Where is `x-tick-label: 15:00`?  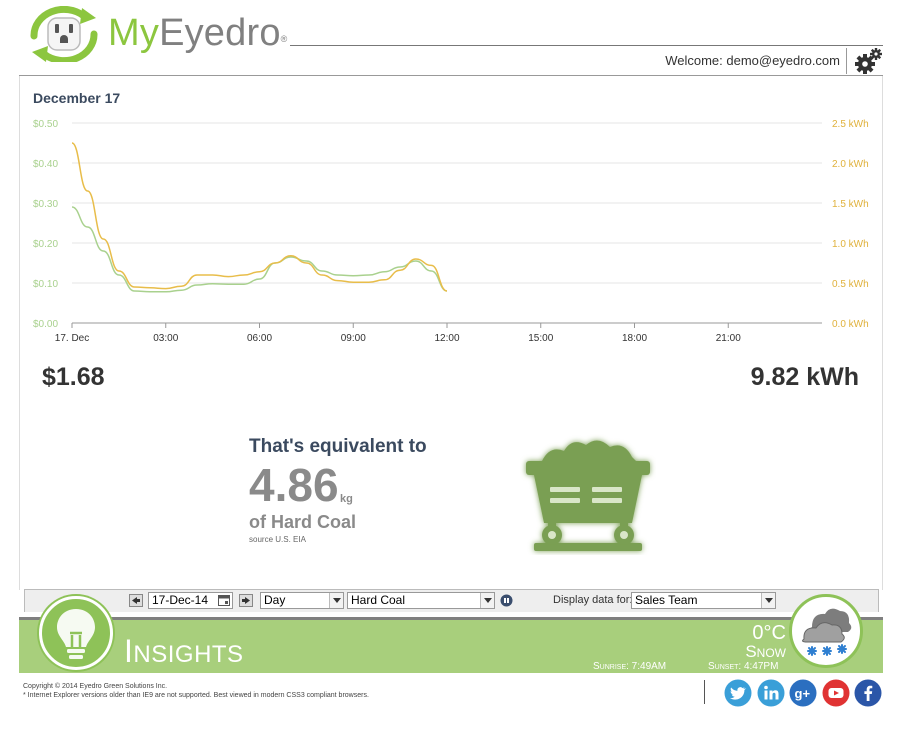 x-tick-label: 15:00 is located at coordinates (540, 338).